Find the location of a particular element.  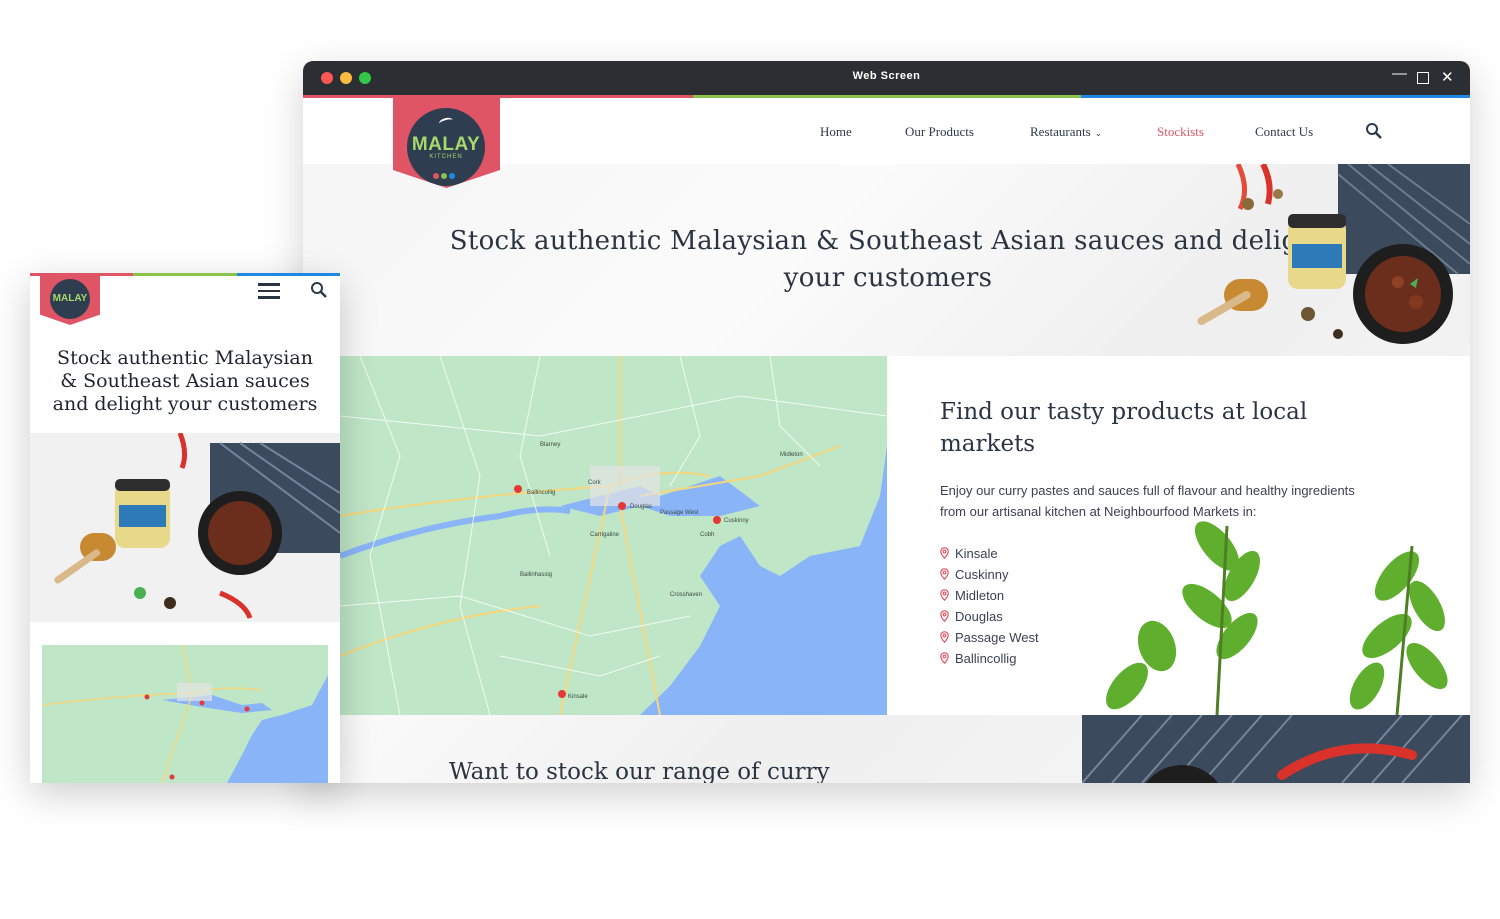

window-titlebar: Web Screen — ✕ is located at coordinates (886, 78).